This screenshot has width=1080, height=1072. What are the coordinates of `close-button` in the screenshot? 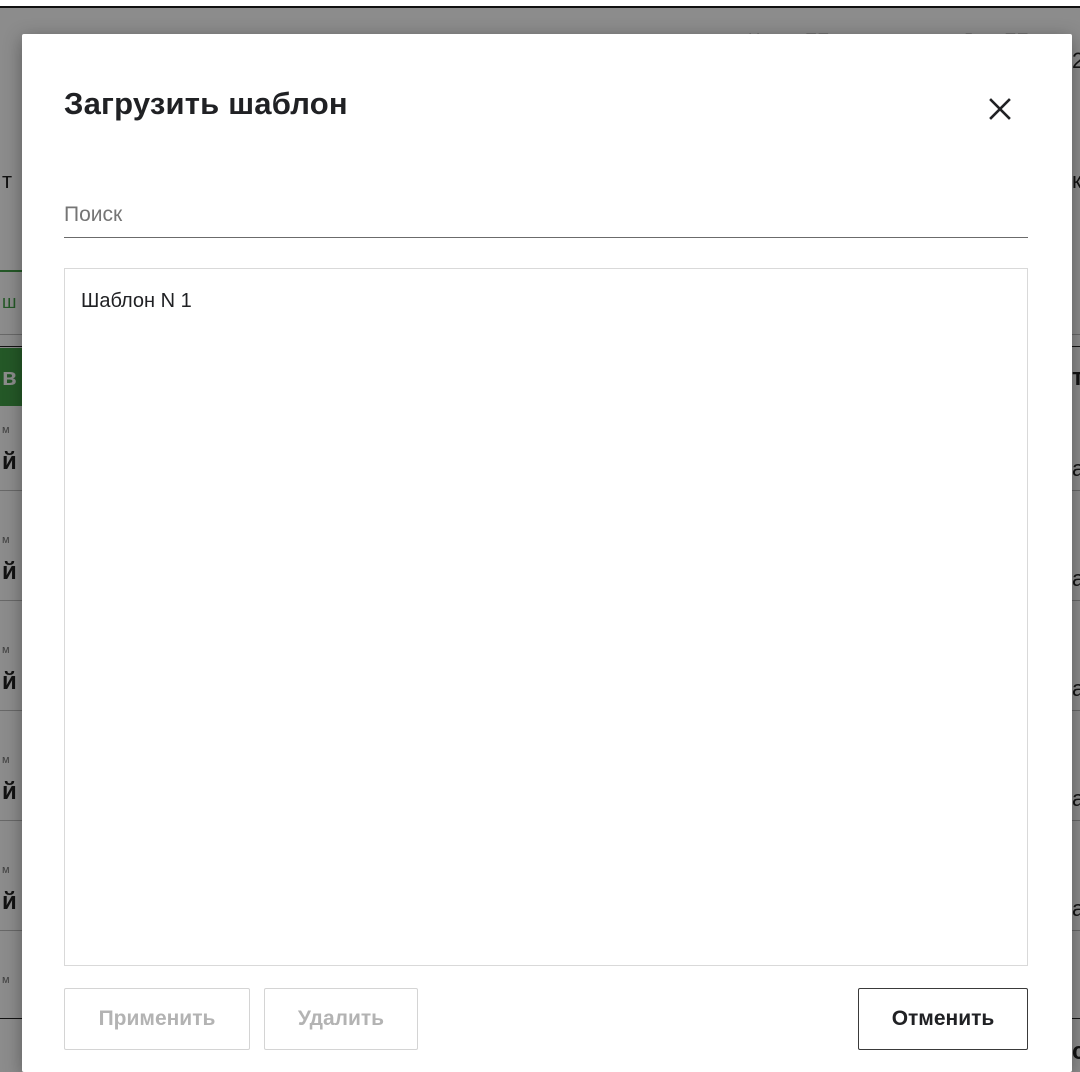 It's located at (1000, 109).